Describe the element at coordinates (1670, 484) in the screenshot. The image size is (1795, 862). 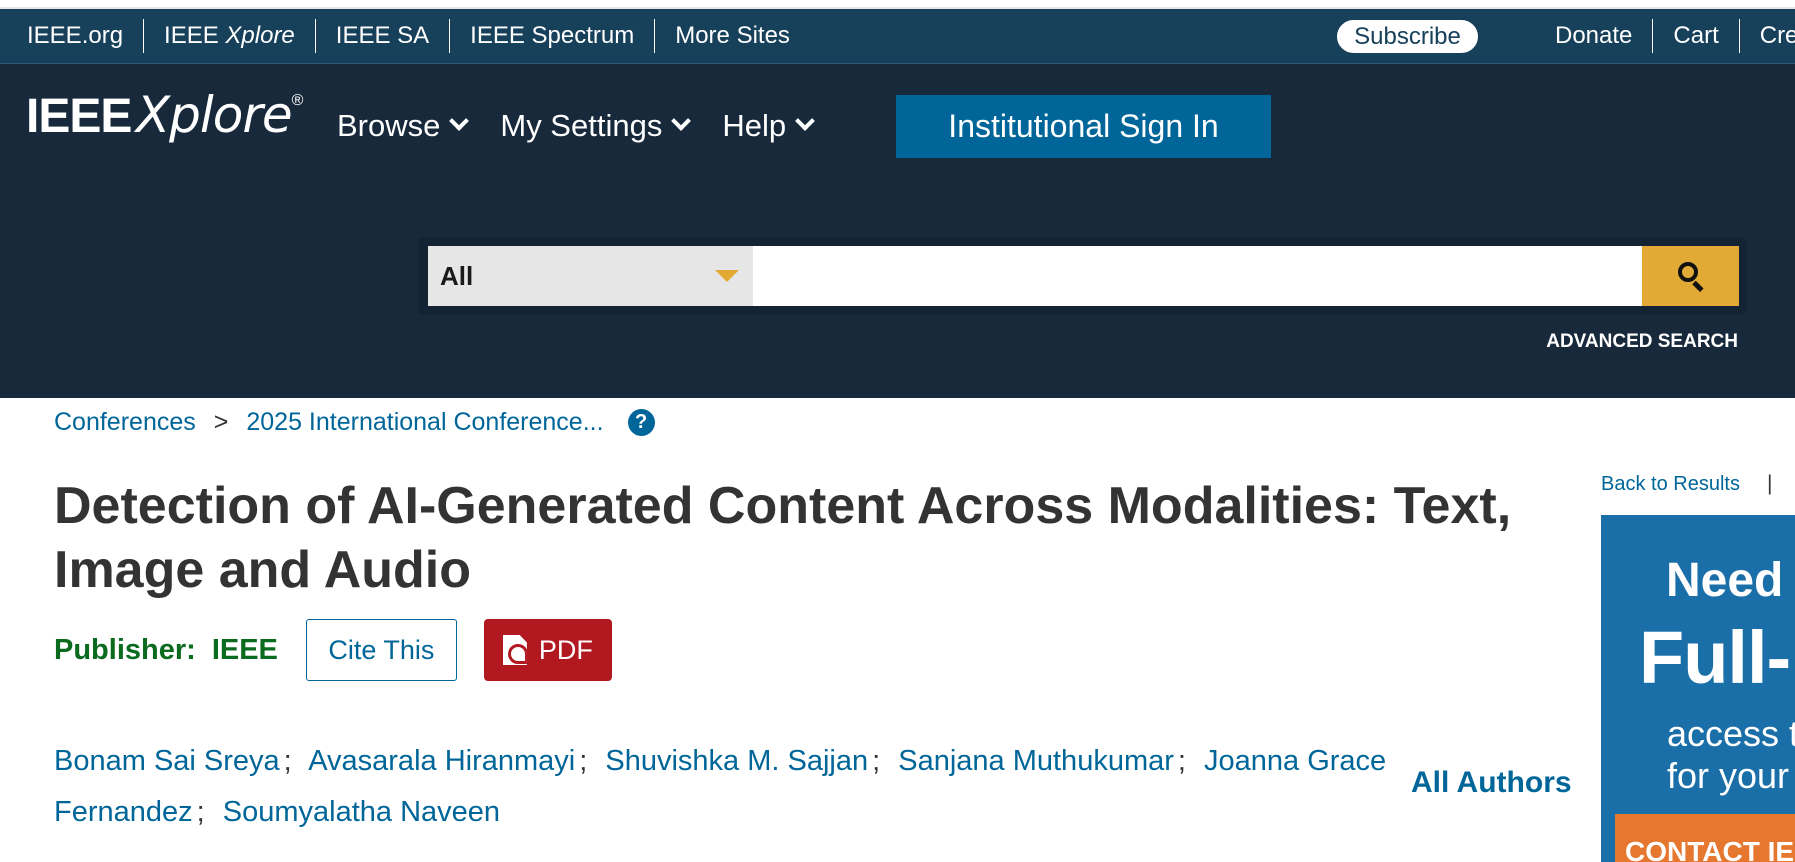
I see `back-to-results-link: Back to Results` at that location.